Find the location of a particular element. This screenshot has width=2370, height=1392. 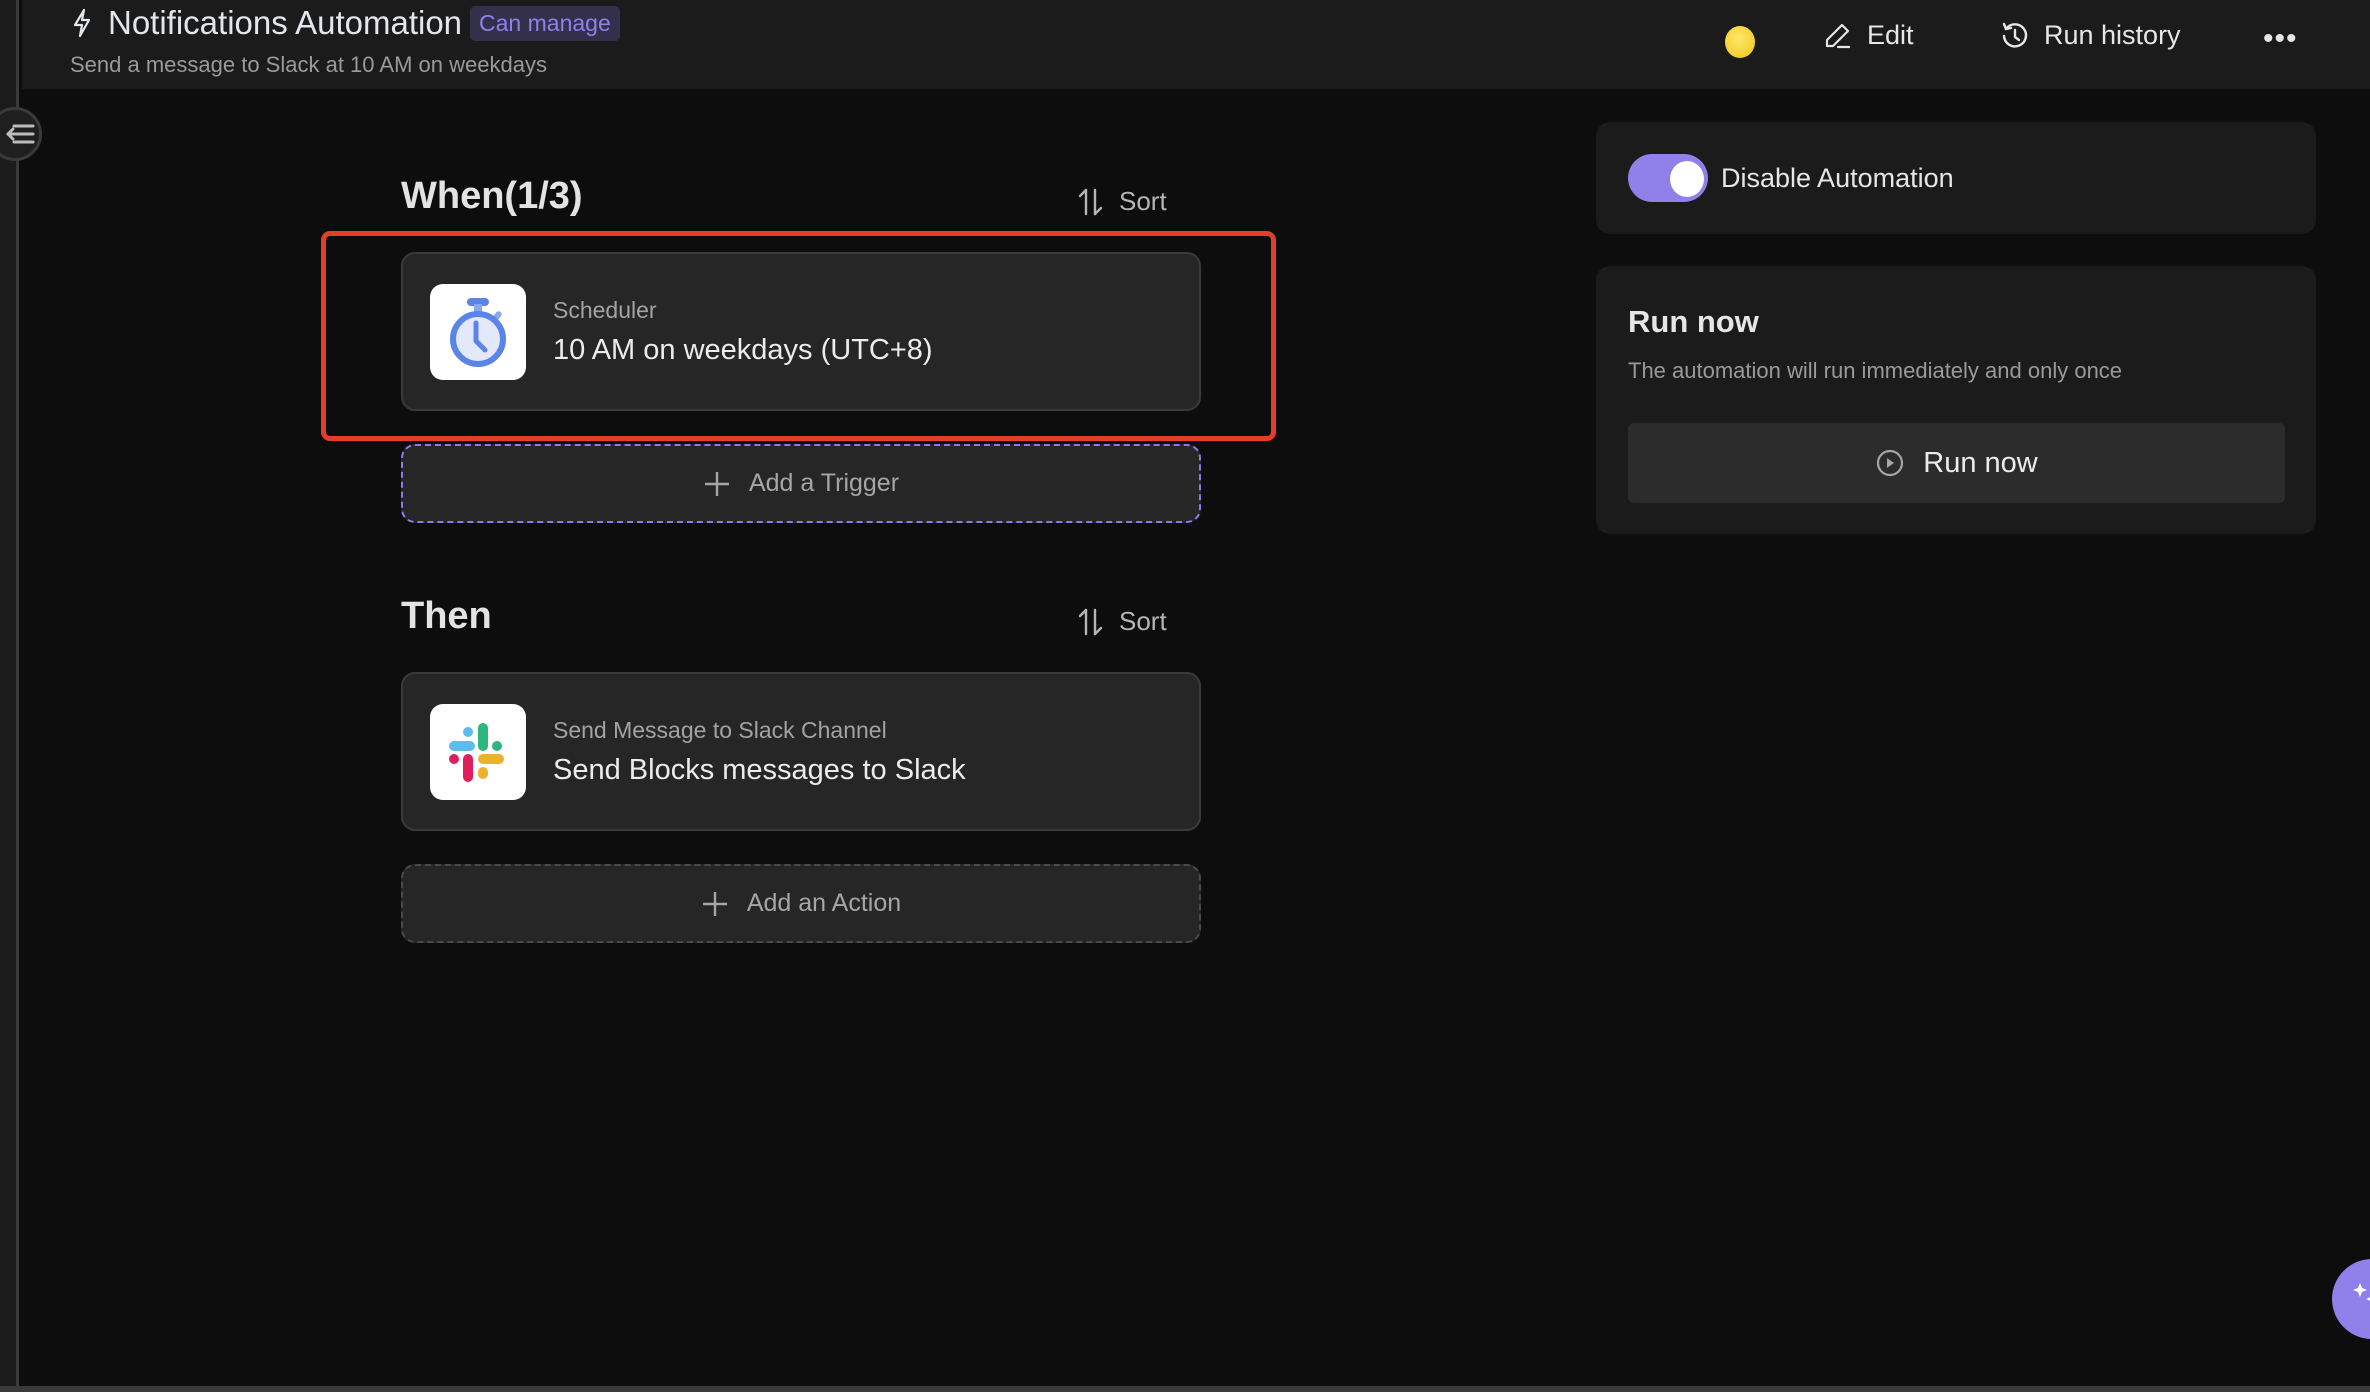

when-sort-button: Sort is located at coordinates (1122, 201).